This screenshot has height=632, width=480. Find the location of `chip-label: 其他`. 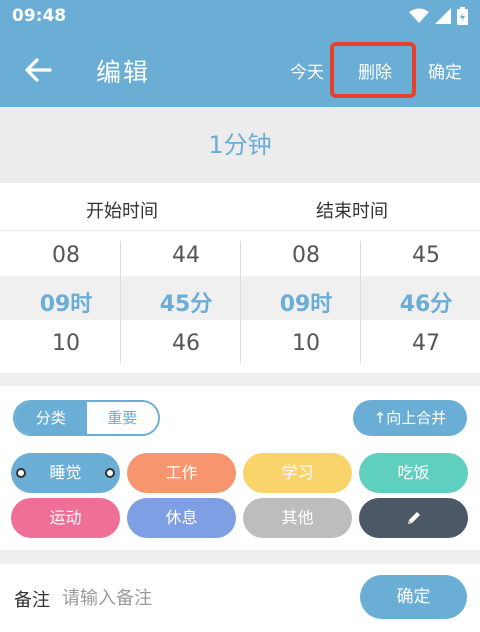

chip-label: 其他 is located at coordinates (297, 517).